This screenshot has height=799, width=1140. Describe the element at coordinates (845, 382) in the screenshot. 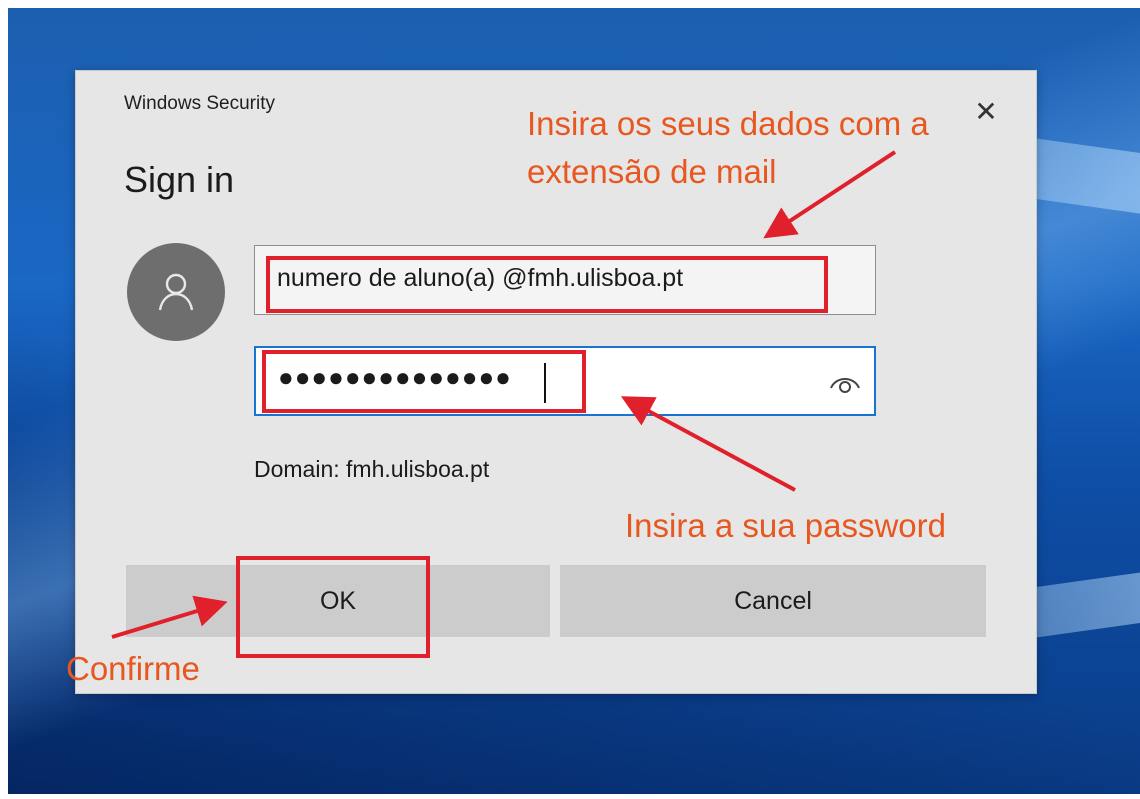

I see `eye-icon` at that location.